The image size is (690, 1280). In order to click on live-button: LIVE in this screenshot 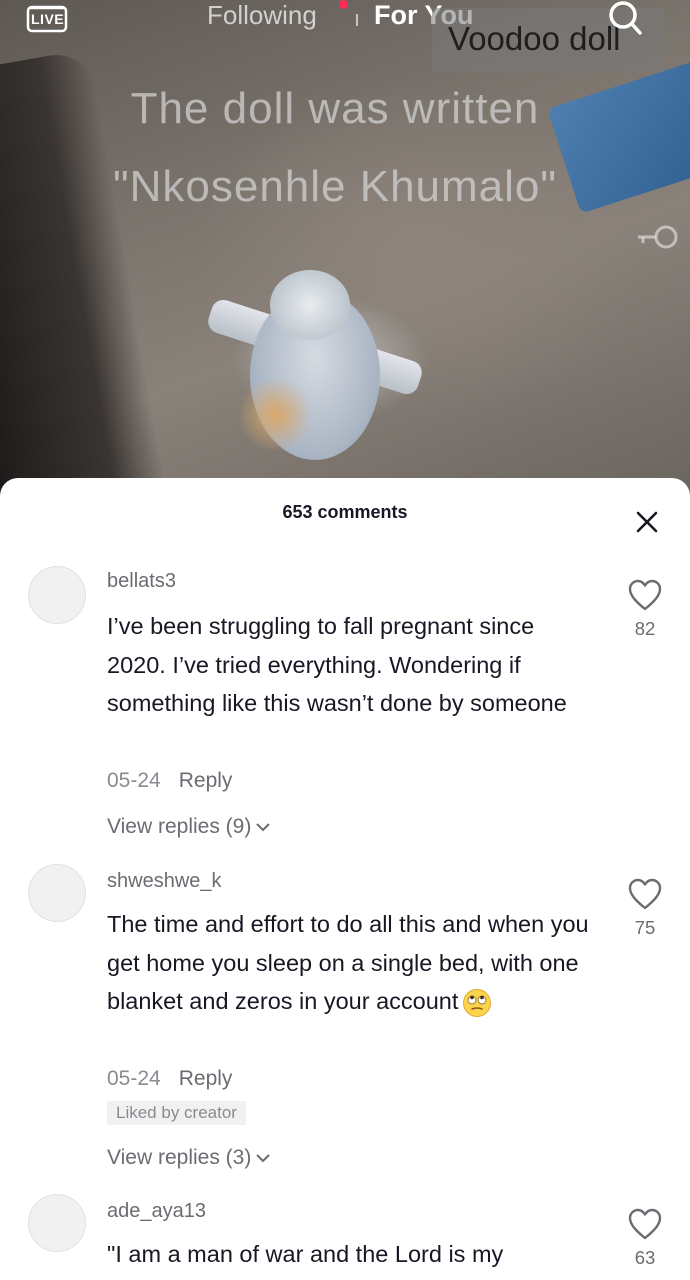, I will do `click(47, 19)`.